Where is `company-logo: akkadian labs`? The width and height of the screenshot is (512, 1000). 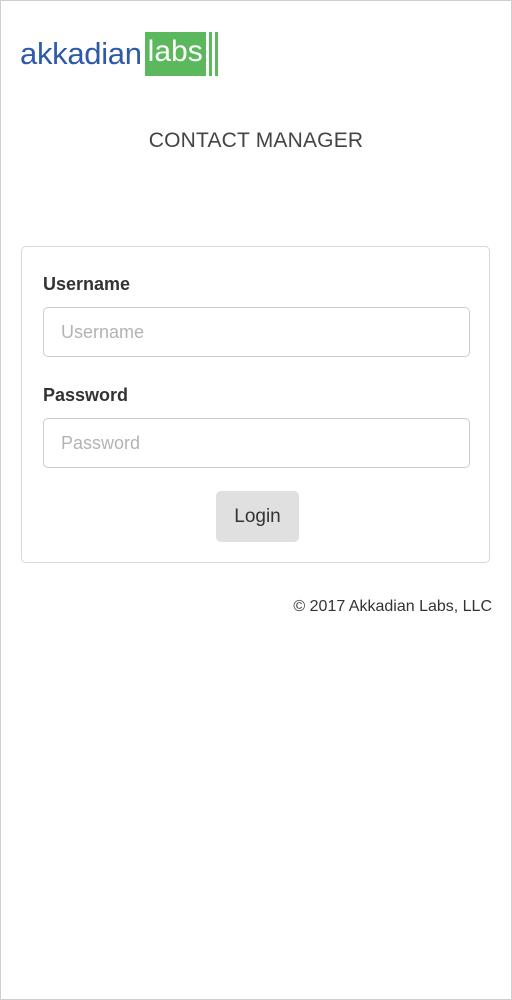 company-logo: akkadian labs is located at coordinates (120, 54).